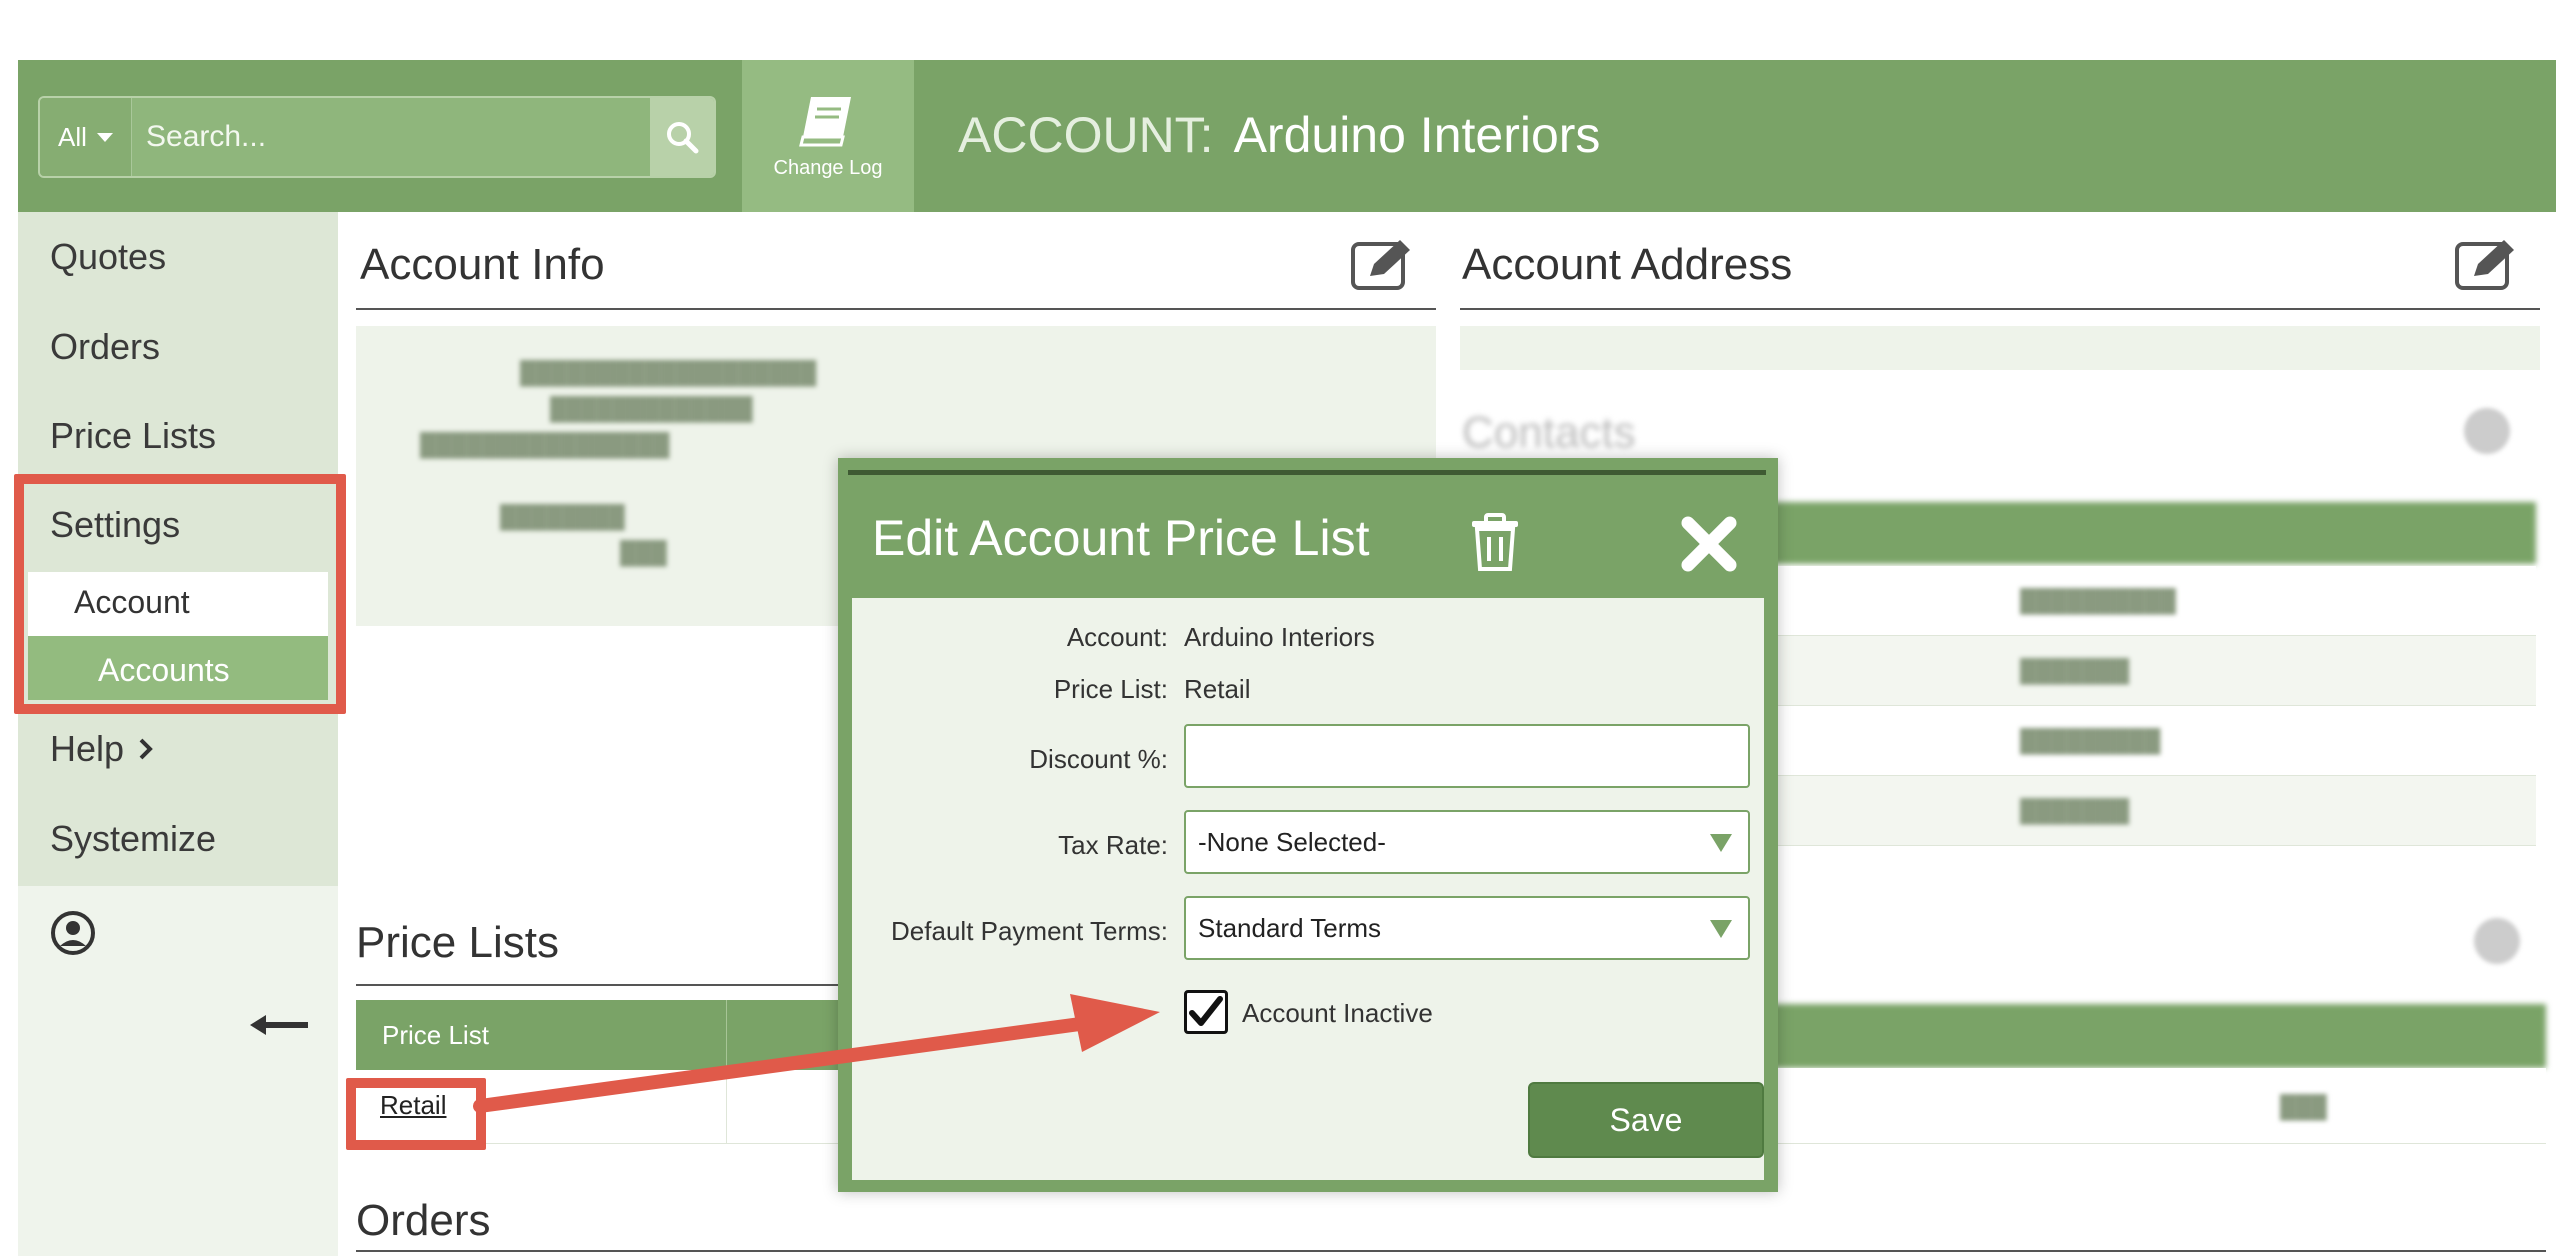  I want to click on tax-rate-select: -None Selected-, so click(1467, 842).